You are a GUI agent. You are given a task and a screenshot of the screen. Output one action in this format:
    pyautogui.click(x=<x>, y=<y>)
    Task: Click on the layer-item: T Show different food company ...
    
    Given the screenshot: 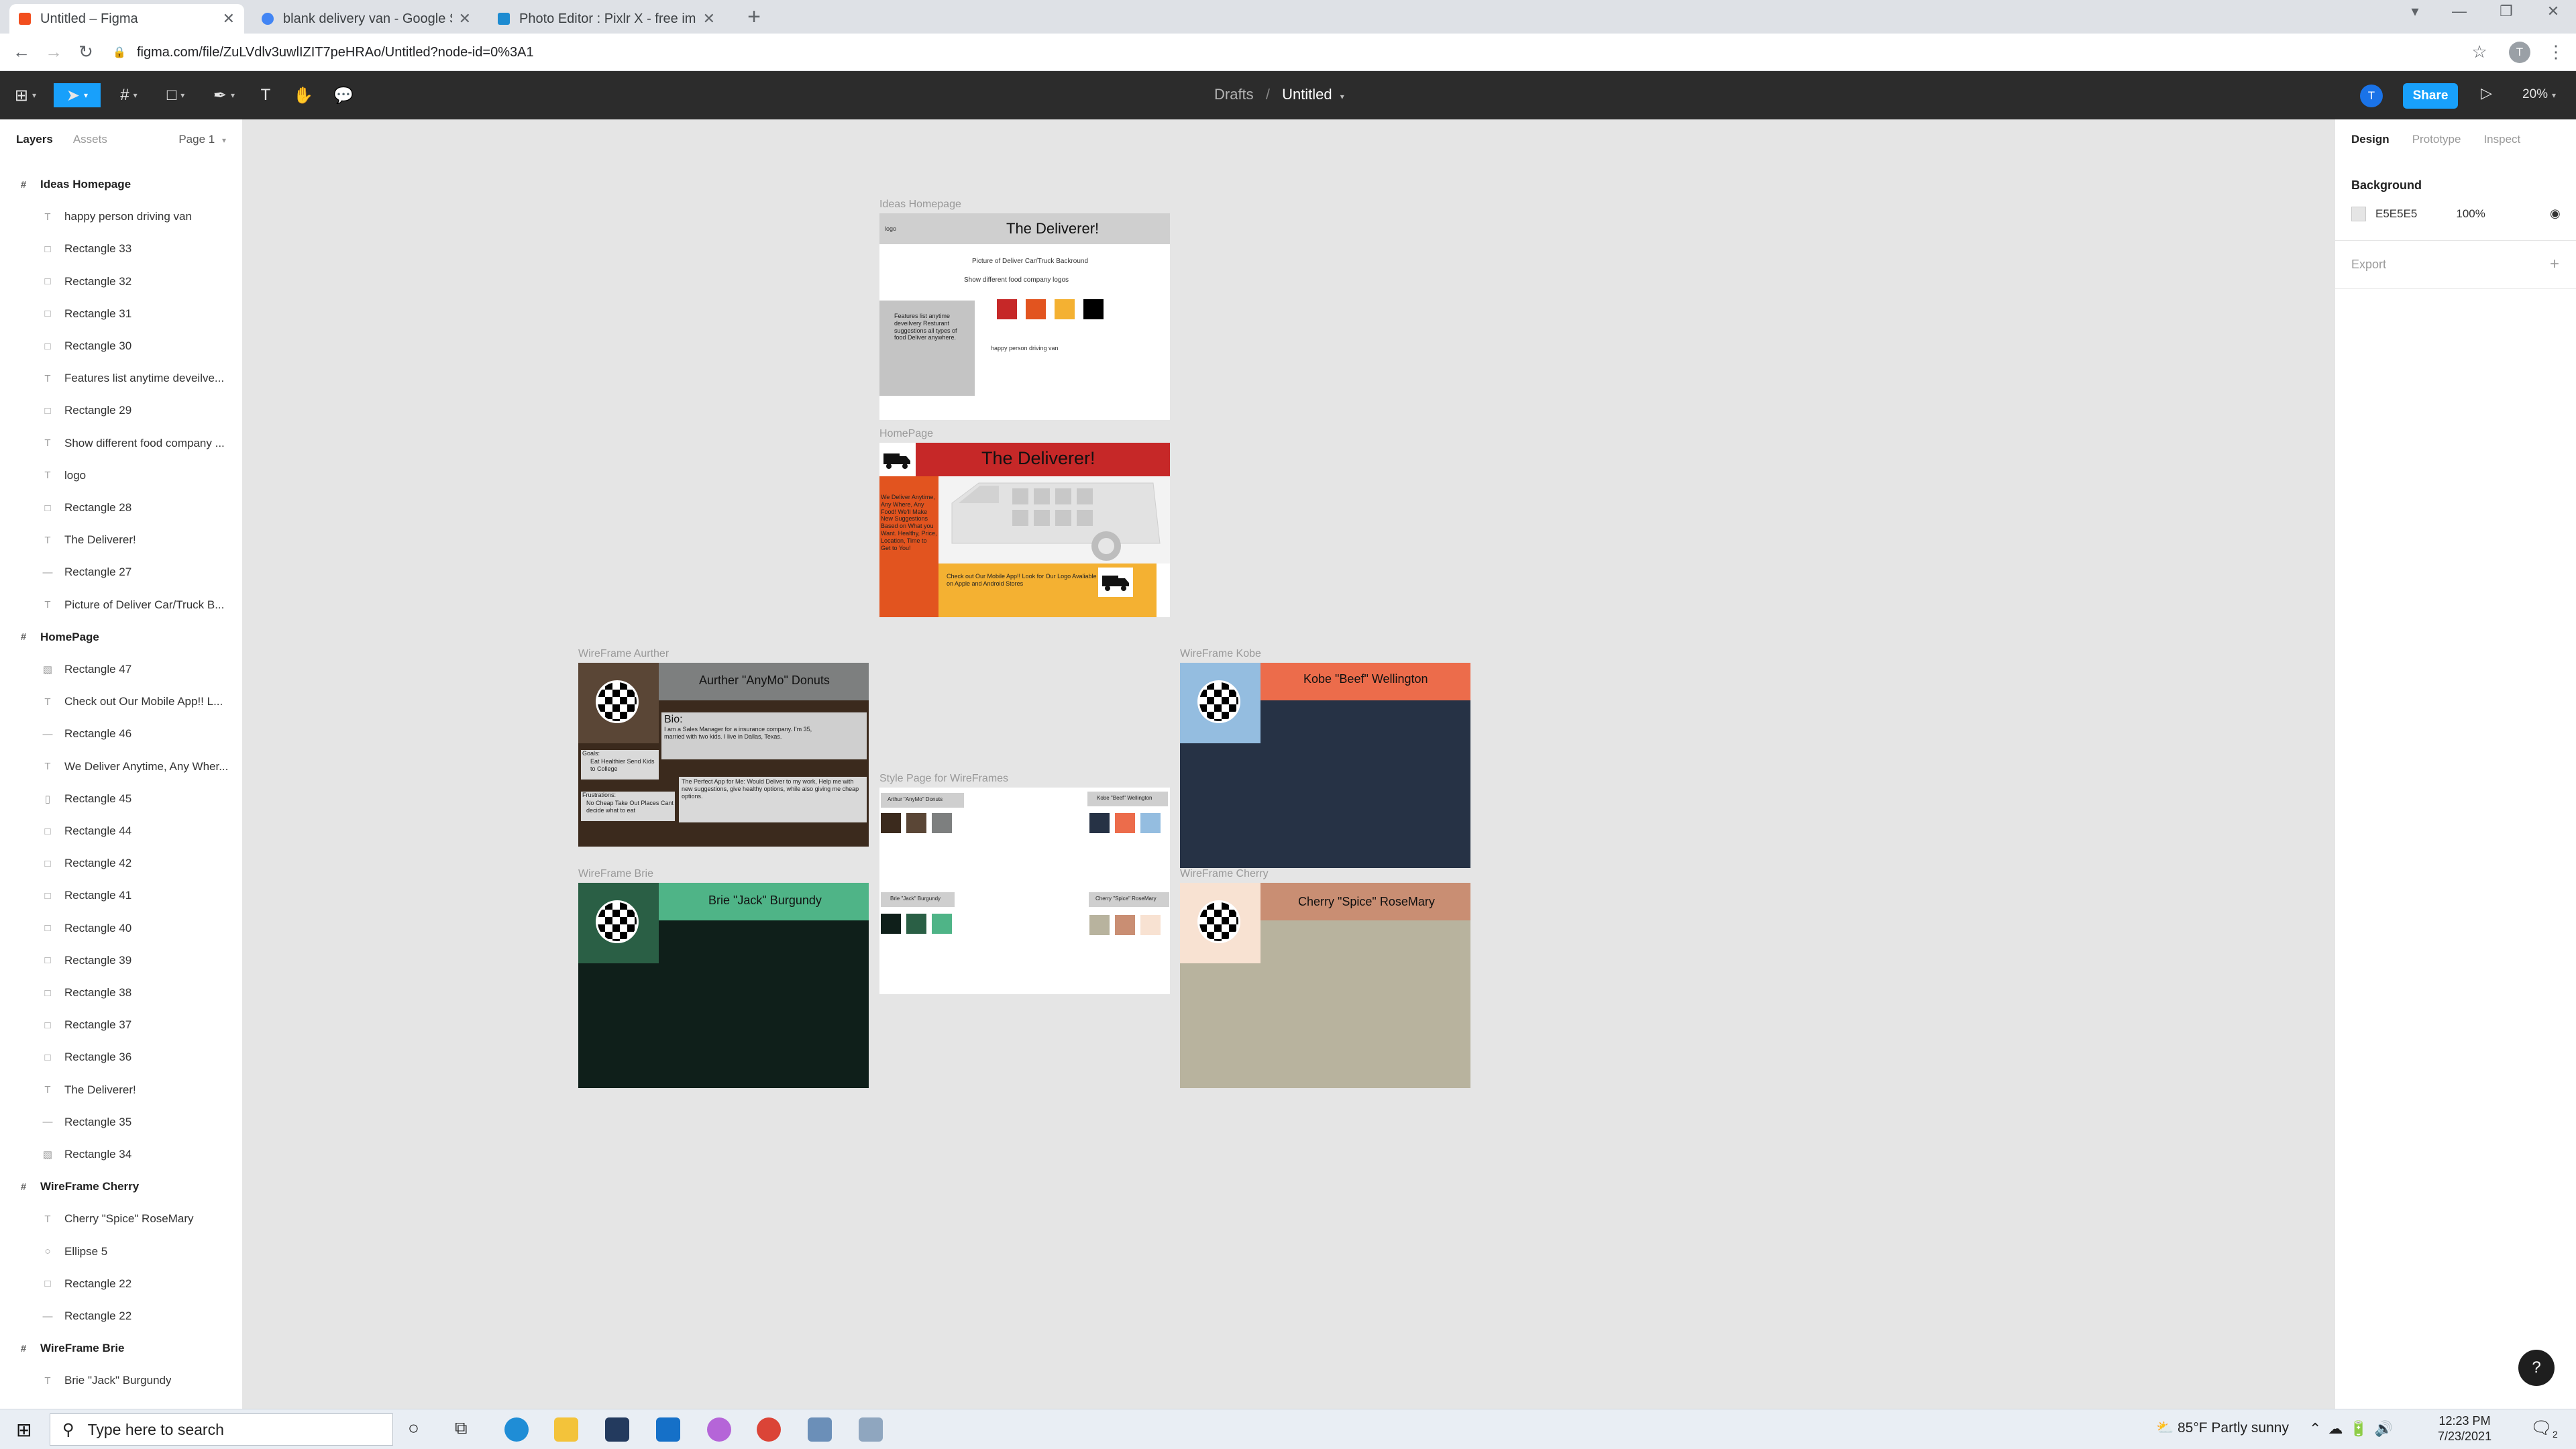 What is the action you would take?
    pyautogui.click(x=121, y=443)
    